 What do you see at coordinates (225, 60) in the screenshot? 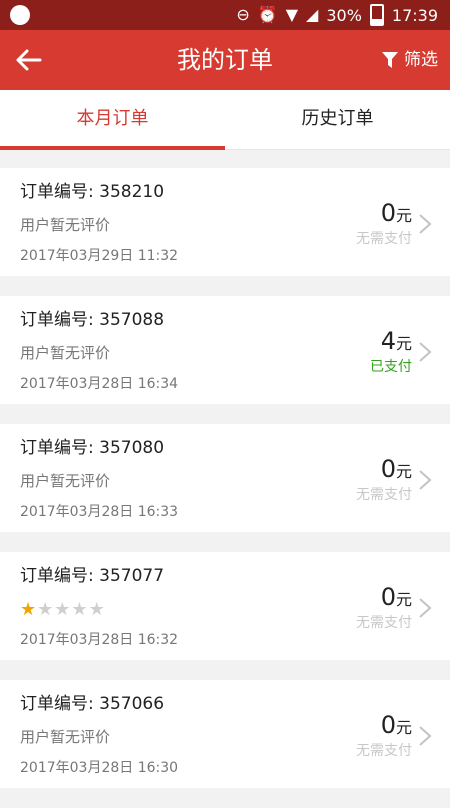
I see `app-bar: 我的订单 筛选` at bounding box center [225, 60].